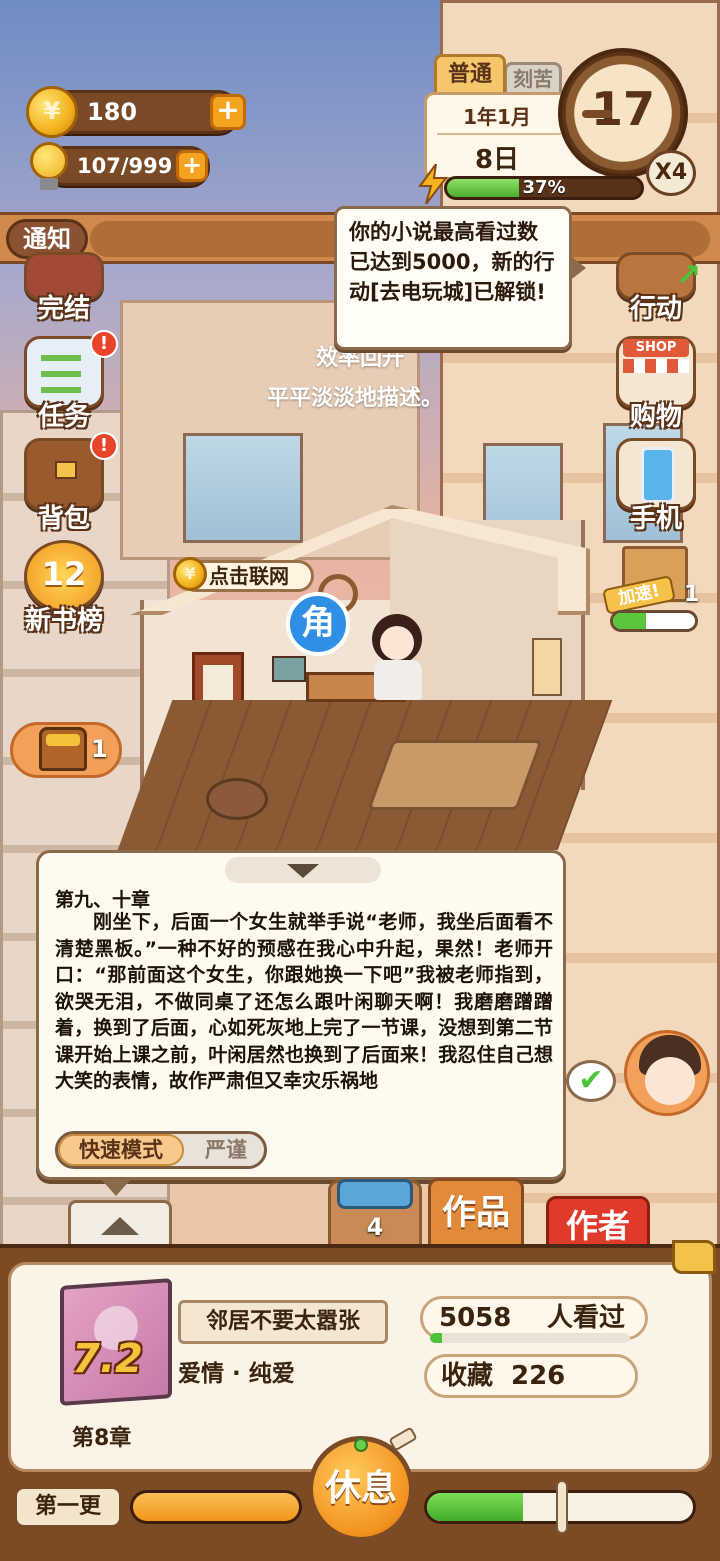  What do you see at coordinates (192, 166) in the screenshot?
I see `add-energy-button: +` at bounding box center [192, 166].